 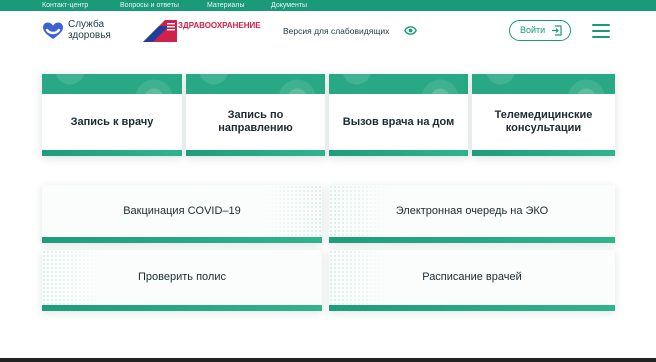 I want to click on service-card-telemedicine: Телемедицинские консультации, so click(x=543, y=115).